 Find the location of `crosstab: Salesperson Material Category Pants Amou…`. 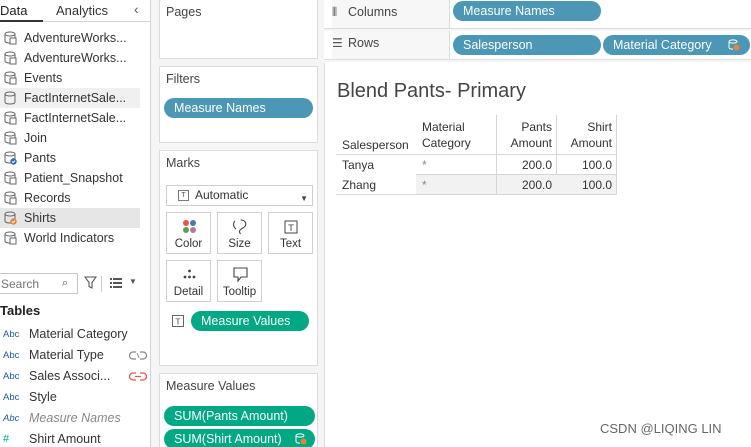

crosstab: Salesperson Material Category Pants Amou… is located at coordinates (476, 155).